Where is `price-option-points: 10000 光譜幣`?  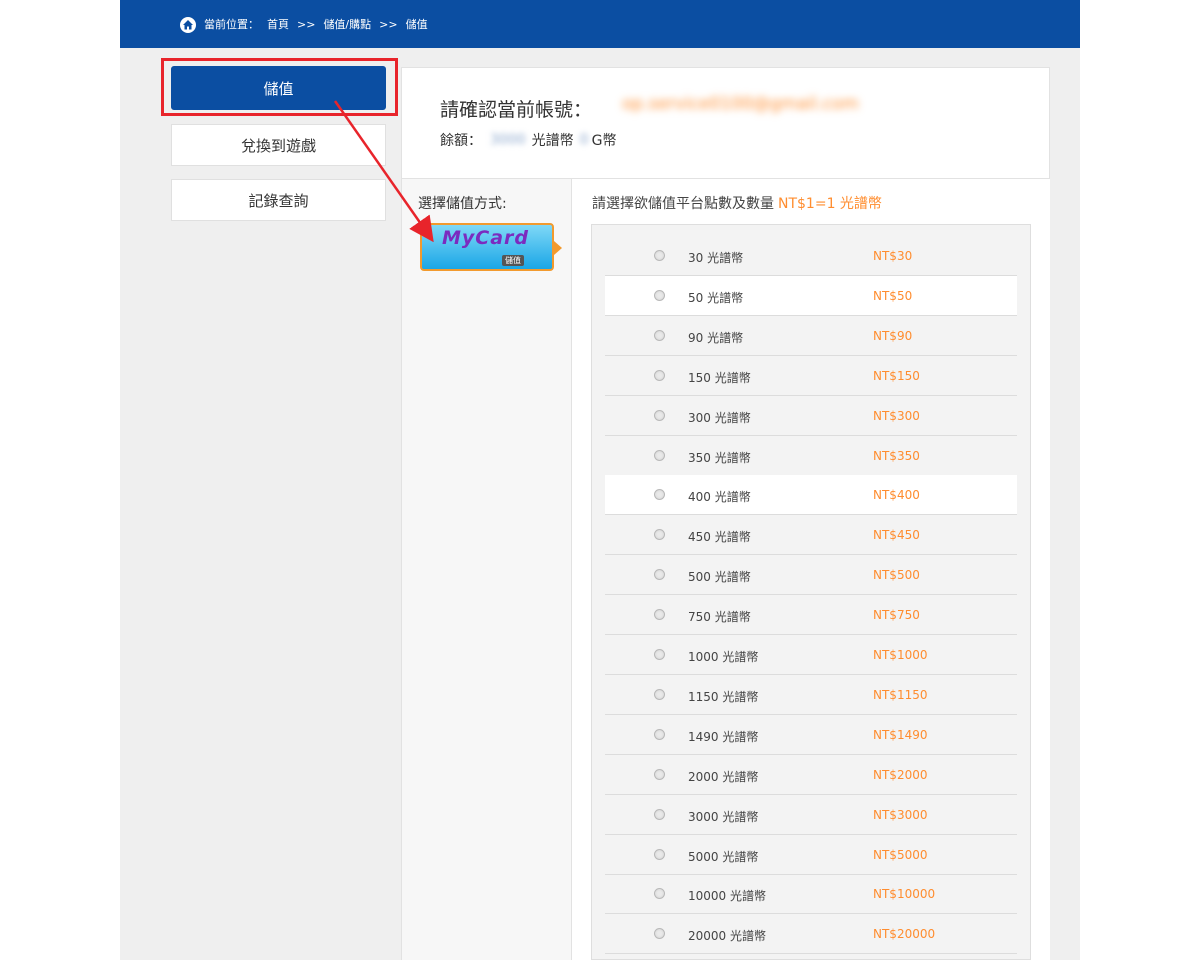 price-option-points: 10000 光譜幣 is located at coordinates (727, 896).